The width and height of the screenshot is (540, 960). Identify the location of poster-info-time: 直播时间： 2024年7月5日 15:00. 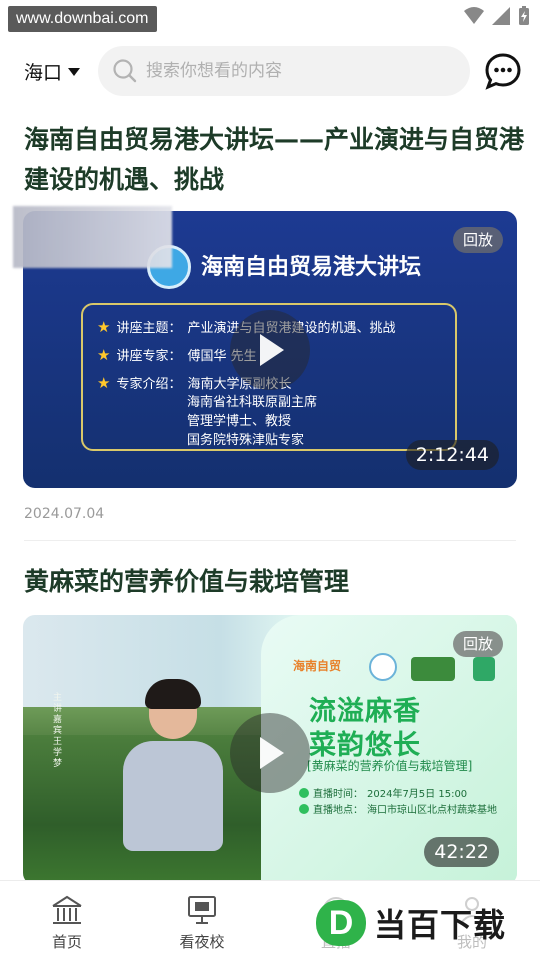
(383, 792).